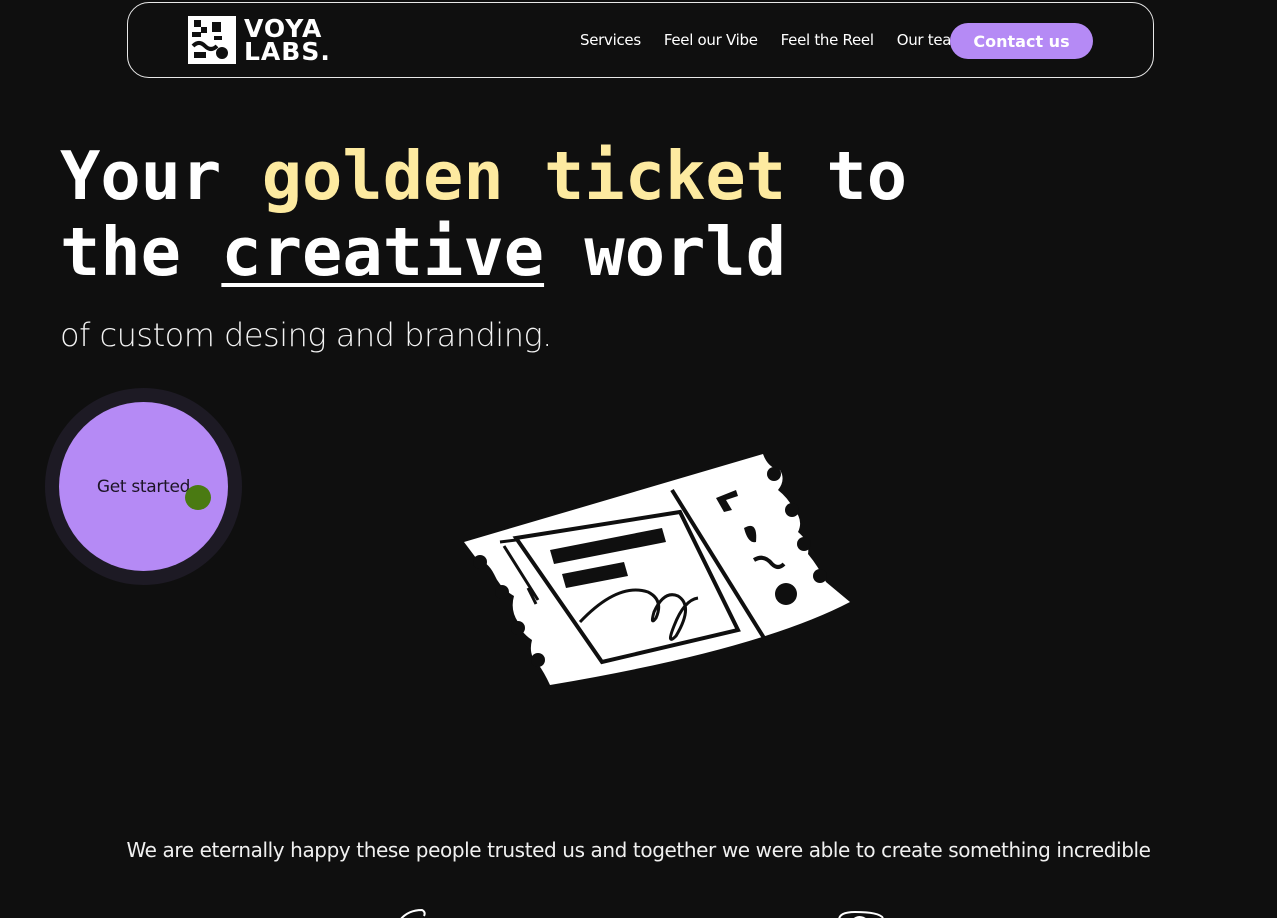  Describe the element at coordinates (306, 335) in the screenshot. I see `hero-subline: of custom desing and branding.` at that location.